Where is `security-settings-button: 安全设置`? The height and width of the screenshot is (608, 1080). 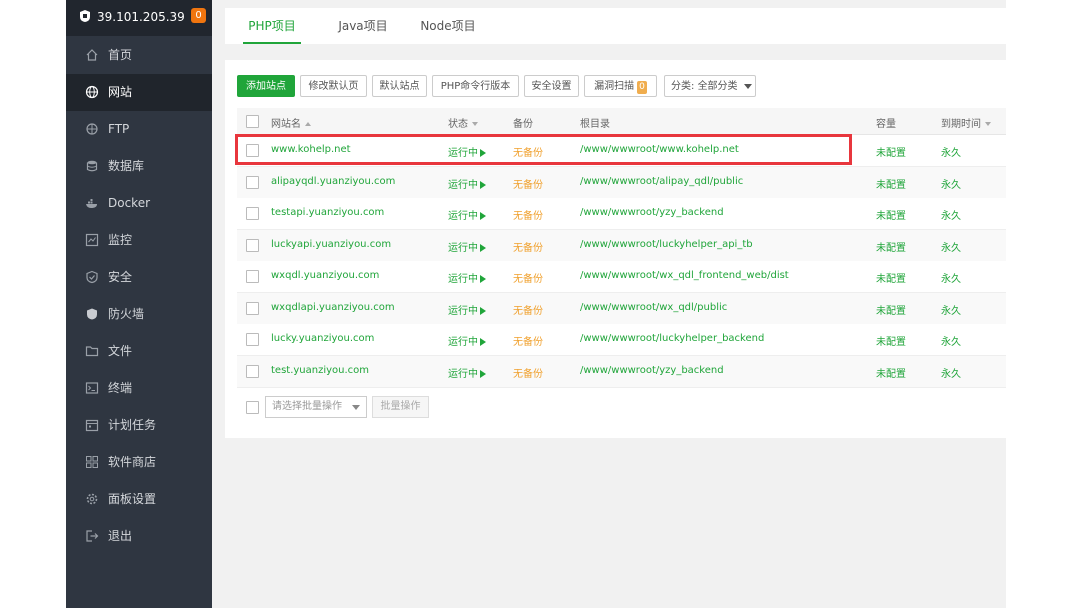 security-settings-button: 安全设置 is located at coordinates (551, 86).